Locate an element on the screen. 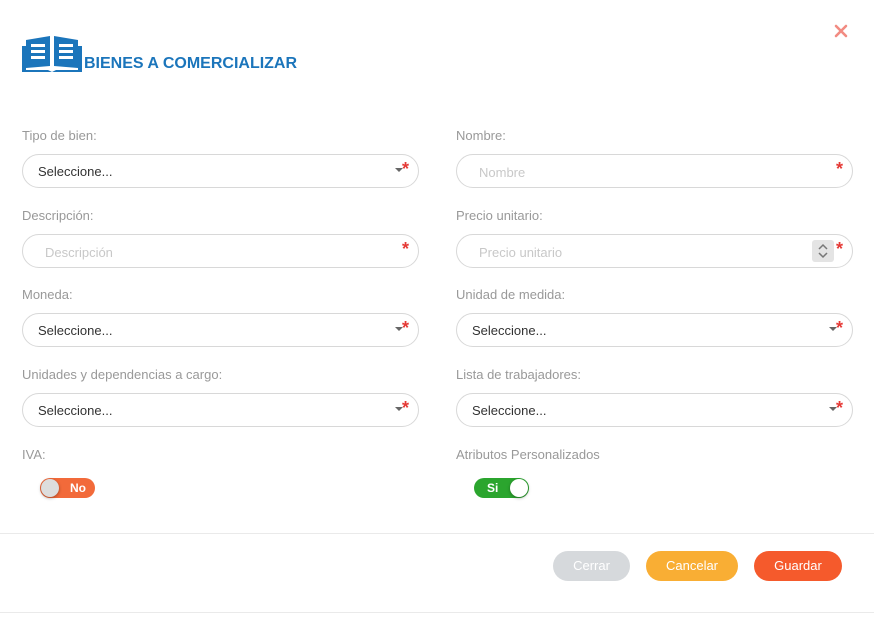 This screenshot has width=874, height=620. cerrar-button: Cerrar is located at coordinates (591, 566).